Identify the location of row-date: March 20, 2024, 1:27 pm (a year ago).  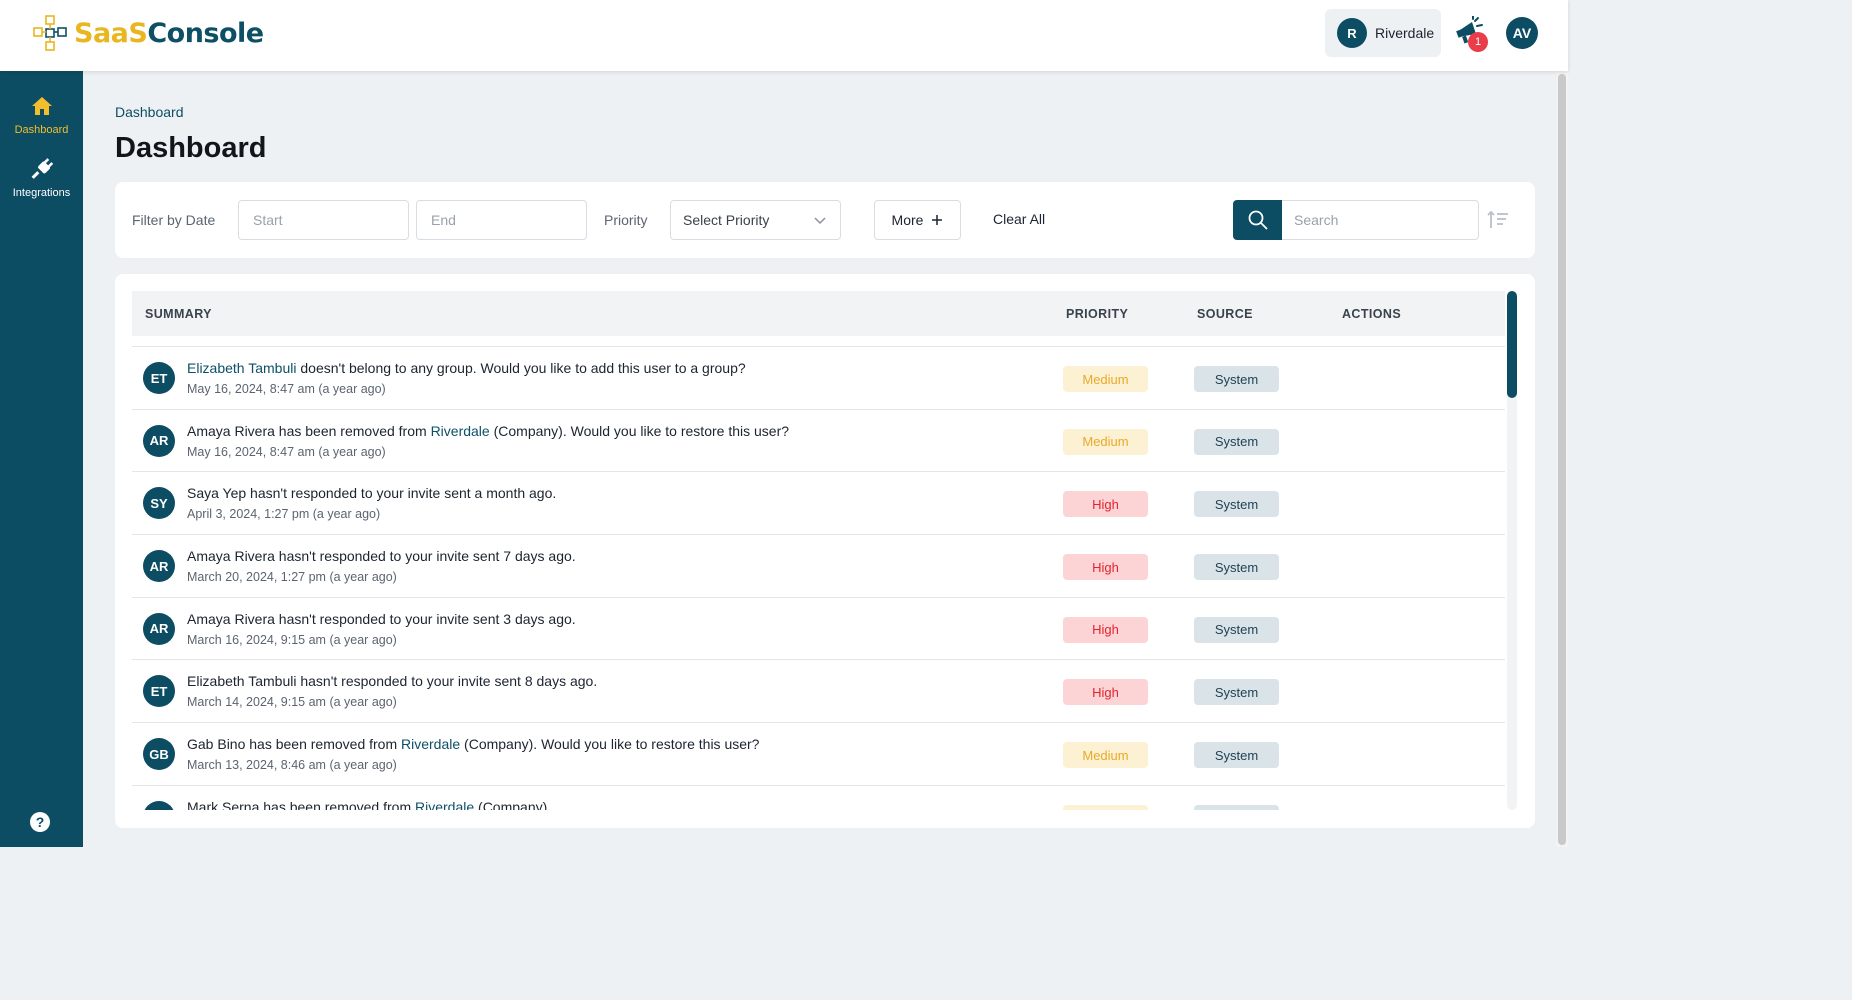
(292, 577).